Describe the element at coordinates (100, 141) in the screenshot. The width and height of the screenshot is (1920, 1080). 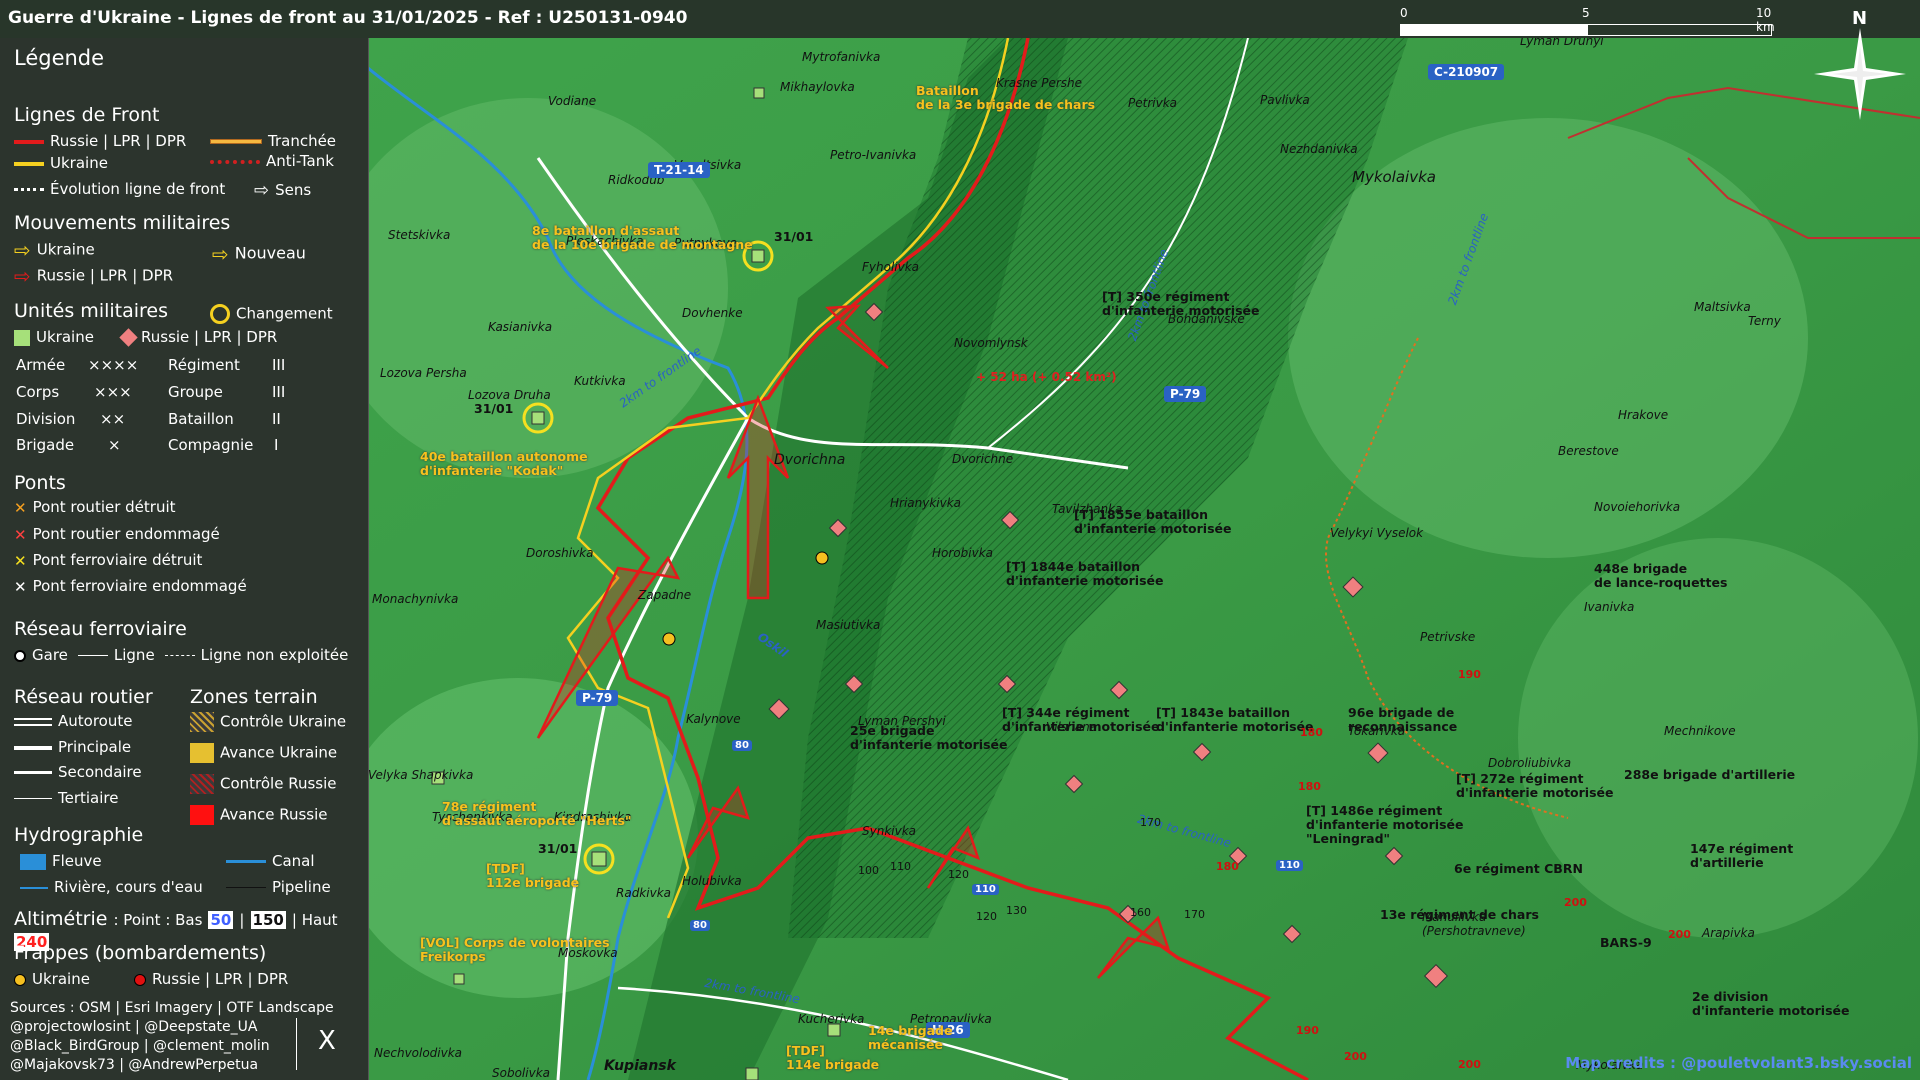
I see `legend-front-russia: Russie | LPR | DPR` at that location.